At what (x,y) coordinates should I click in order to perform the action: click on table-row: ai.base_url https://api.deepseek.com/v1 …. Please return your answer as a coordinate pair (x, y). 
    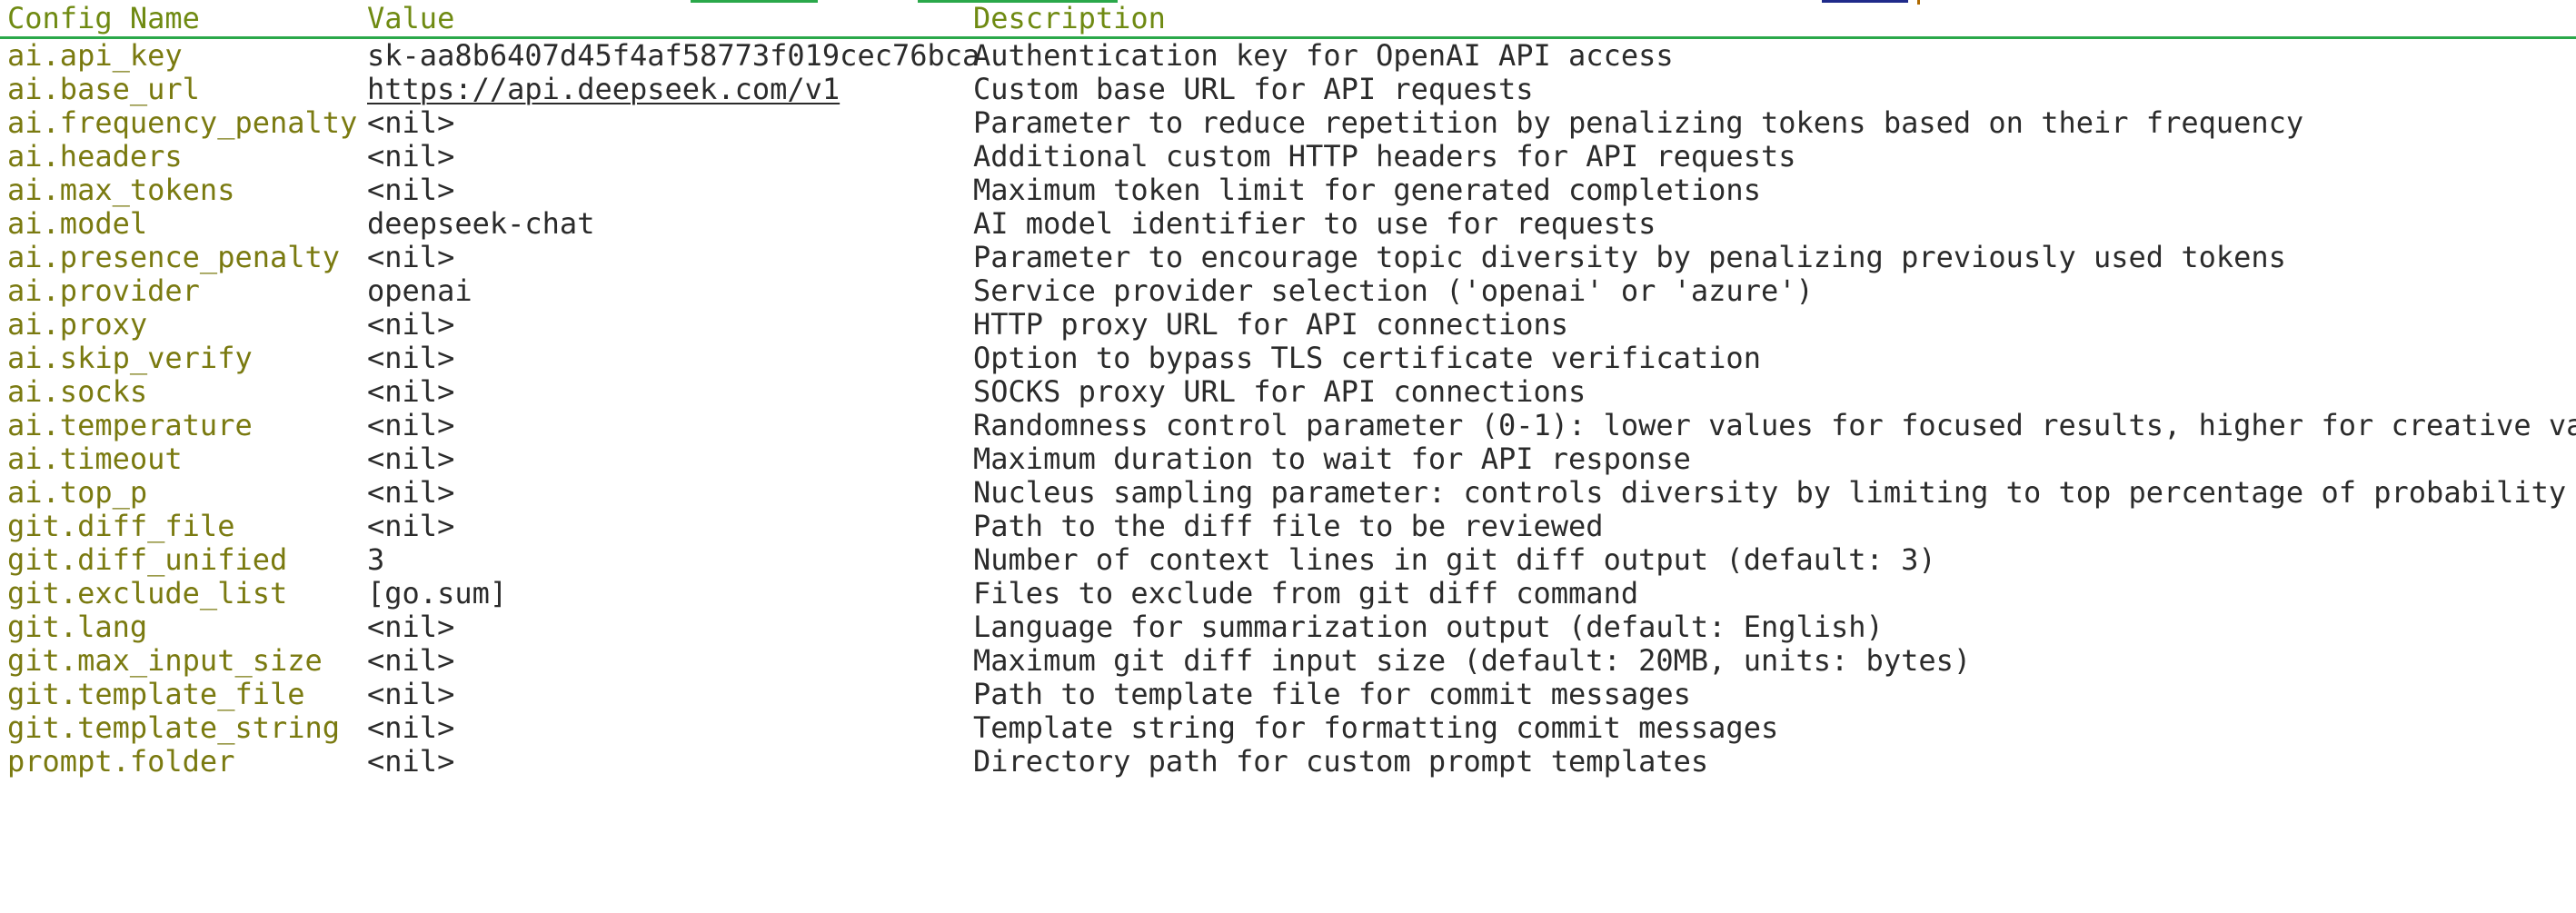
    Looking at the image, I should click on (1288, 89).